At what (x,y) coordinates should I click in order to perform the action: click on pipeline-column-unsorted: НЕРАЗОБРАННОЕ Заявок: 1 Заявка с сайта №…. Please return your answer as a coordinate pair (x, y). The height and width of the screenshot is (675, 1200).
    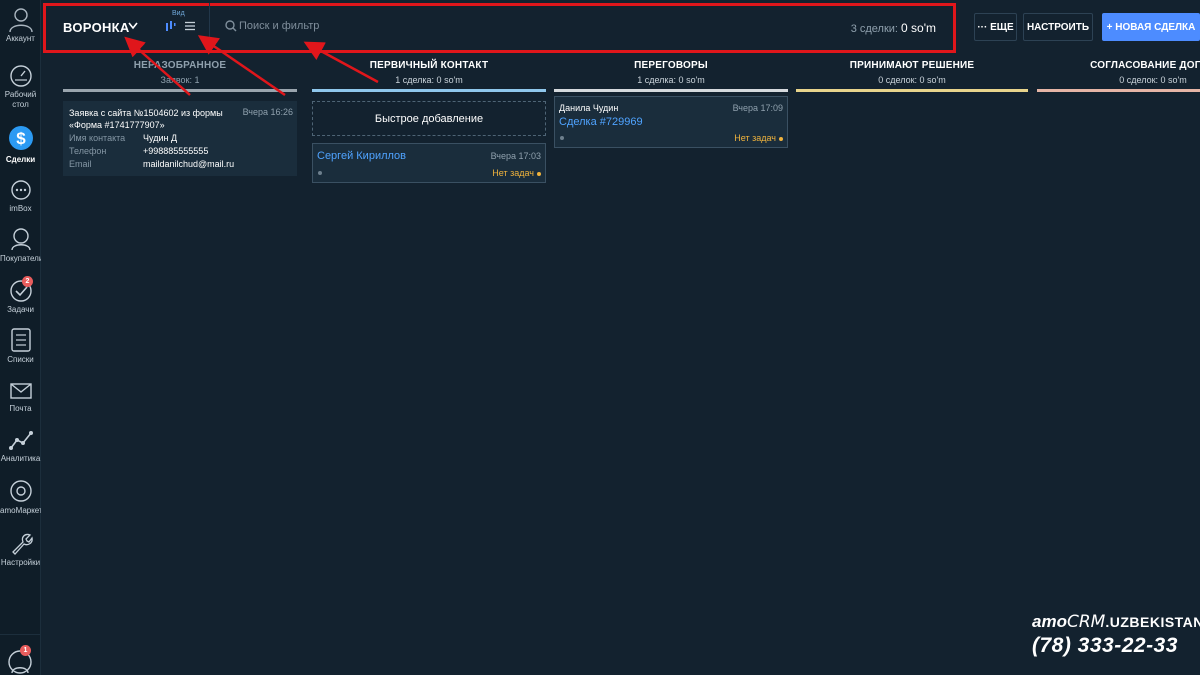
    Looking at the image, I should click on (180, 118).